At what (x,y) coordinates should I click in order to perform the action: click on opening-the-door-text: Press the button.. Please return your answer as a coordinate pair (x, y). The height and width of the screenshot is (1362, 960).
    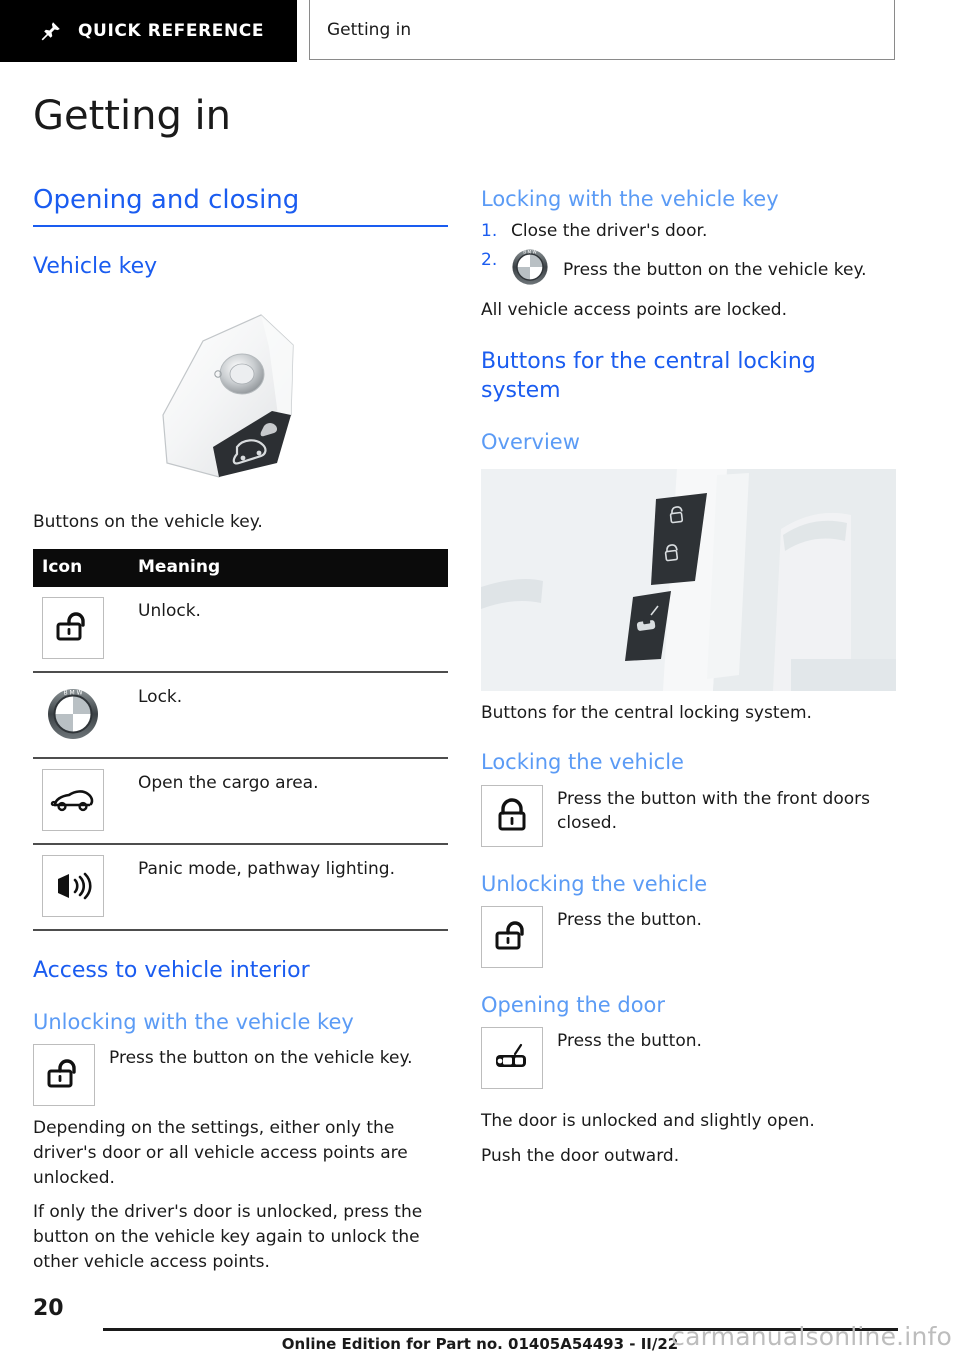
    Looking at the image, I should click on (629, 1041).